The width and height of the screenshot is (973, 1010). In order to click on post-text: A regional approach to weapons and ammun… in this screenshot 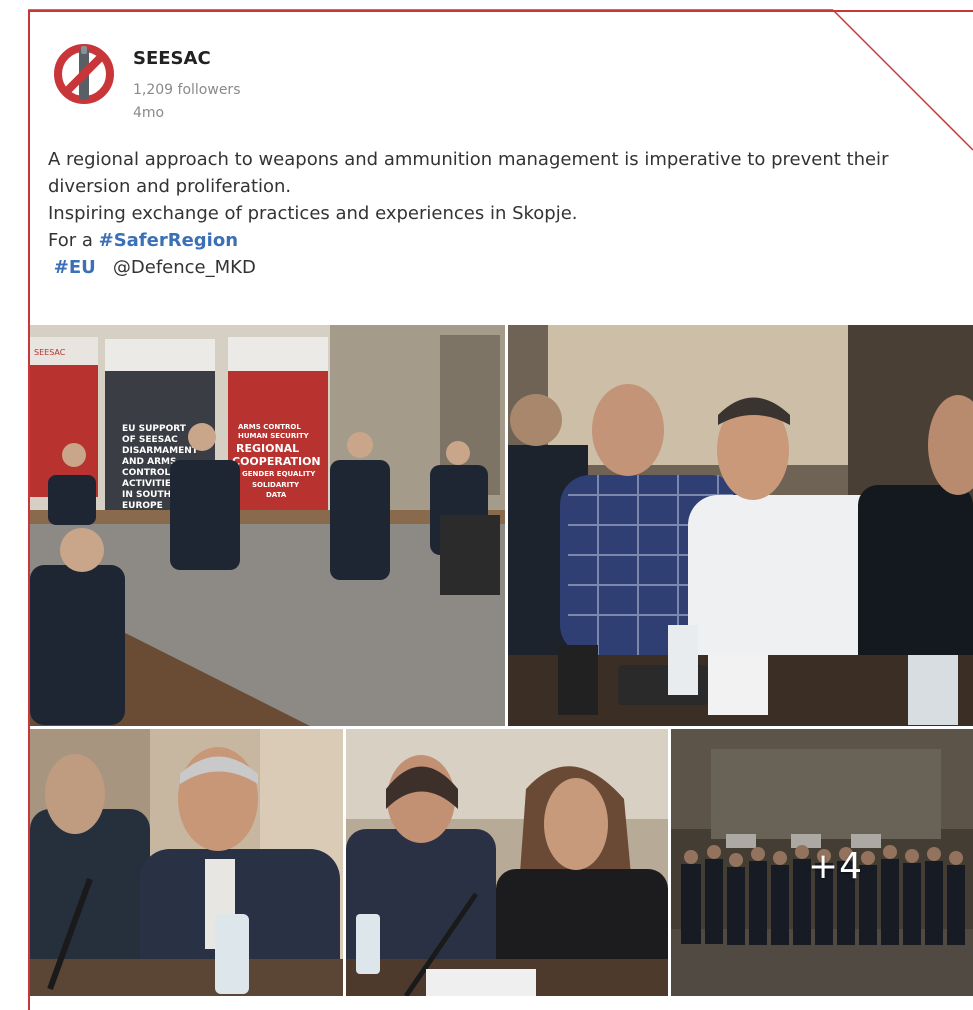, I will do `click(505, 213)`.